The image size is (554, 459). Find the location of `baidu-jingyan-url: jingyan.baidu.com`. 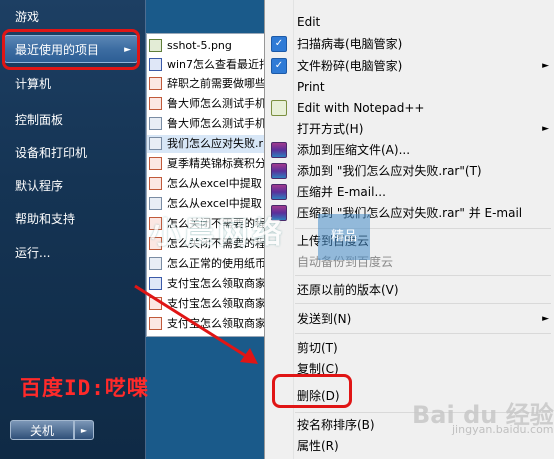

baidu-jingyan-url: jingyan.baidu.com is located at coordinates (503, 429).